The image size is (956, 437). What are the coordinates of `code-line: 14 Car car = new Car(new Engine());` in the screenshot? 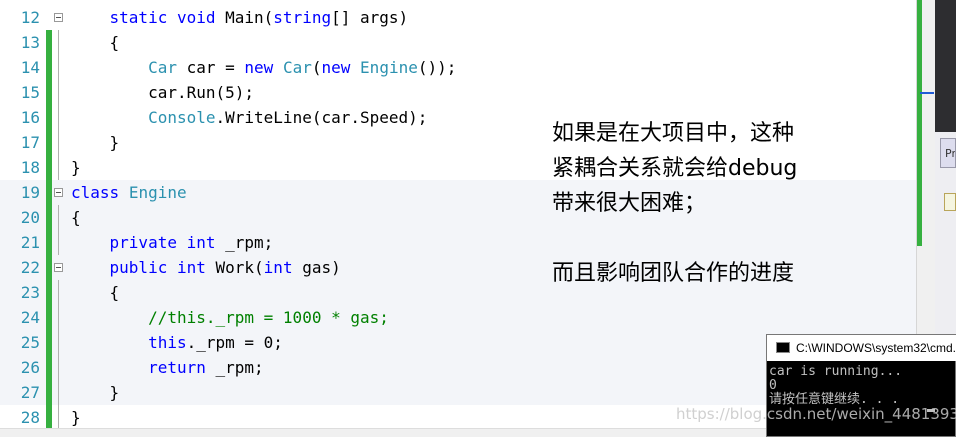 It's located at (458, 67).